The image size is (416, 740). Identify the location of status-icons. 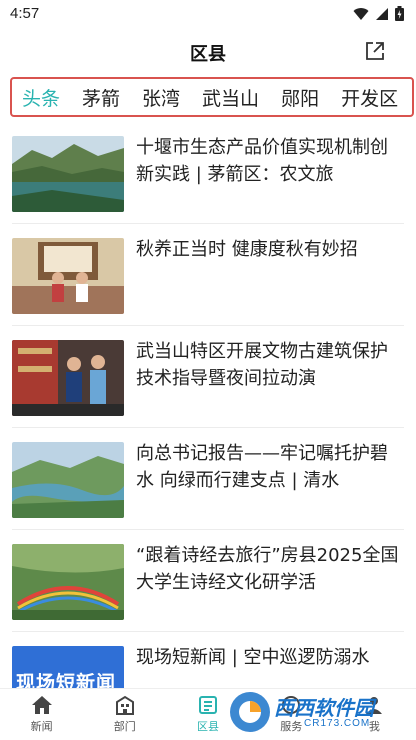
(378, 13).